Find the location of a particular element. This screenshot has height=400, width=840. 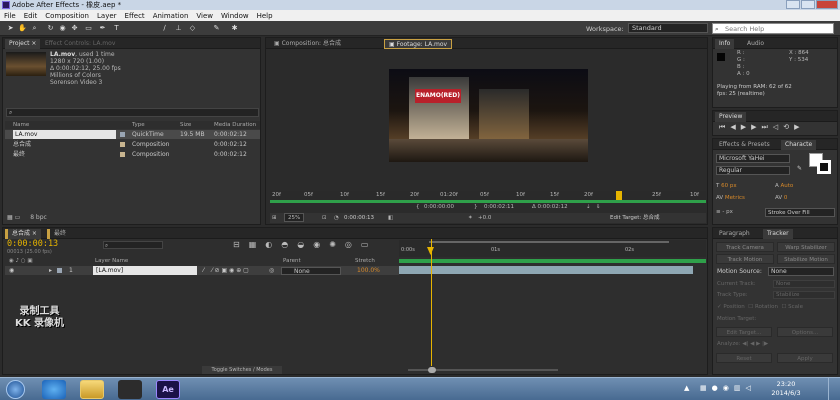

camera-snapshot-icon: ◔ is located at coordinates (336, 218).